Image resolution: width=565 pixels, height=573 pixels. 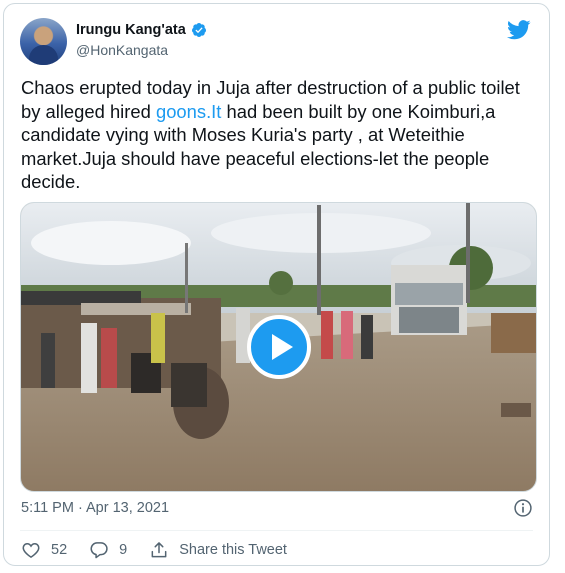 I want to click on verified-badge-icon, so click(x=198, y=30).